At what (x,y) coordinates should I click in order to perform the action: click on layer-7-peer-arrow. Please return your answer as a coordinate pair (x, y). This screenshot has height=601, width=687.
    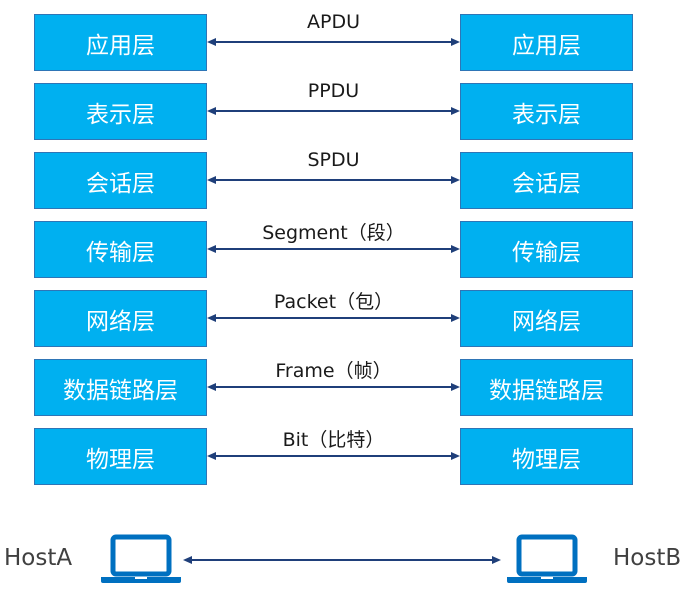
    Looking at the image, I should click on (333, 456).